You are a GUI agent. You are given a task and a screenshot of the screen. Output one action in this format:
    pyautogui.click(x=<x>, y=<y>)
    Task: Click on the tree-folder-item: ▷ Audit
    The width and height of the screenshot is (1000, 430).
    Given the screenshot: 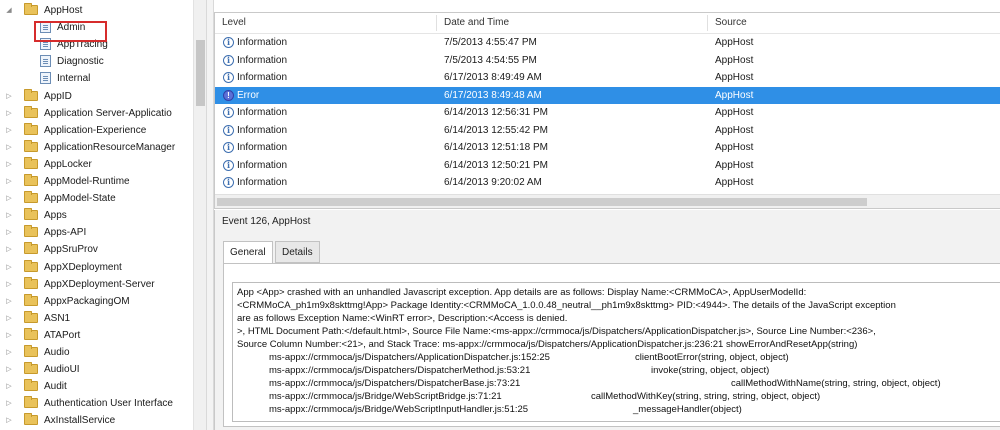 What is the action you would take?
    pyautogui.click(x=96, y=386)
    